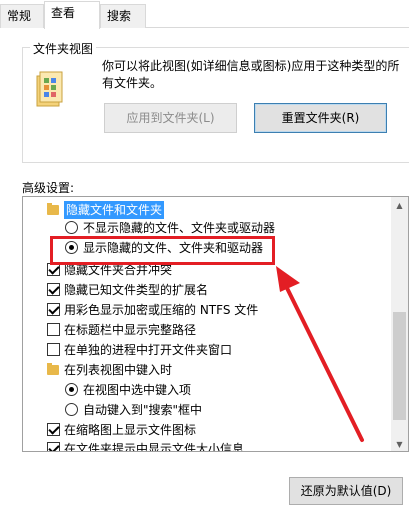 The width and height of the screenshot is (409, 508). I want to click on option-label: 在单独的进程中打开文件夹窗口, so click(148, 350).